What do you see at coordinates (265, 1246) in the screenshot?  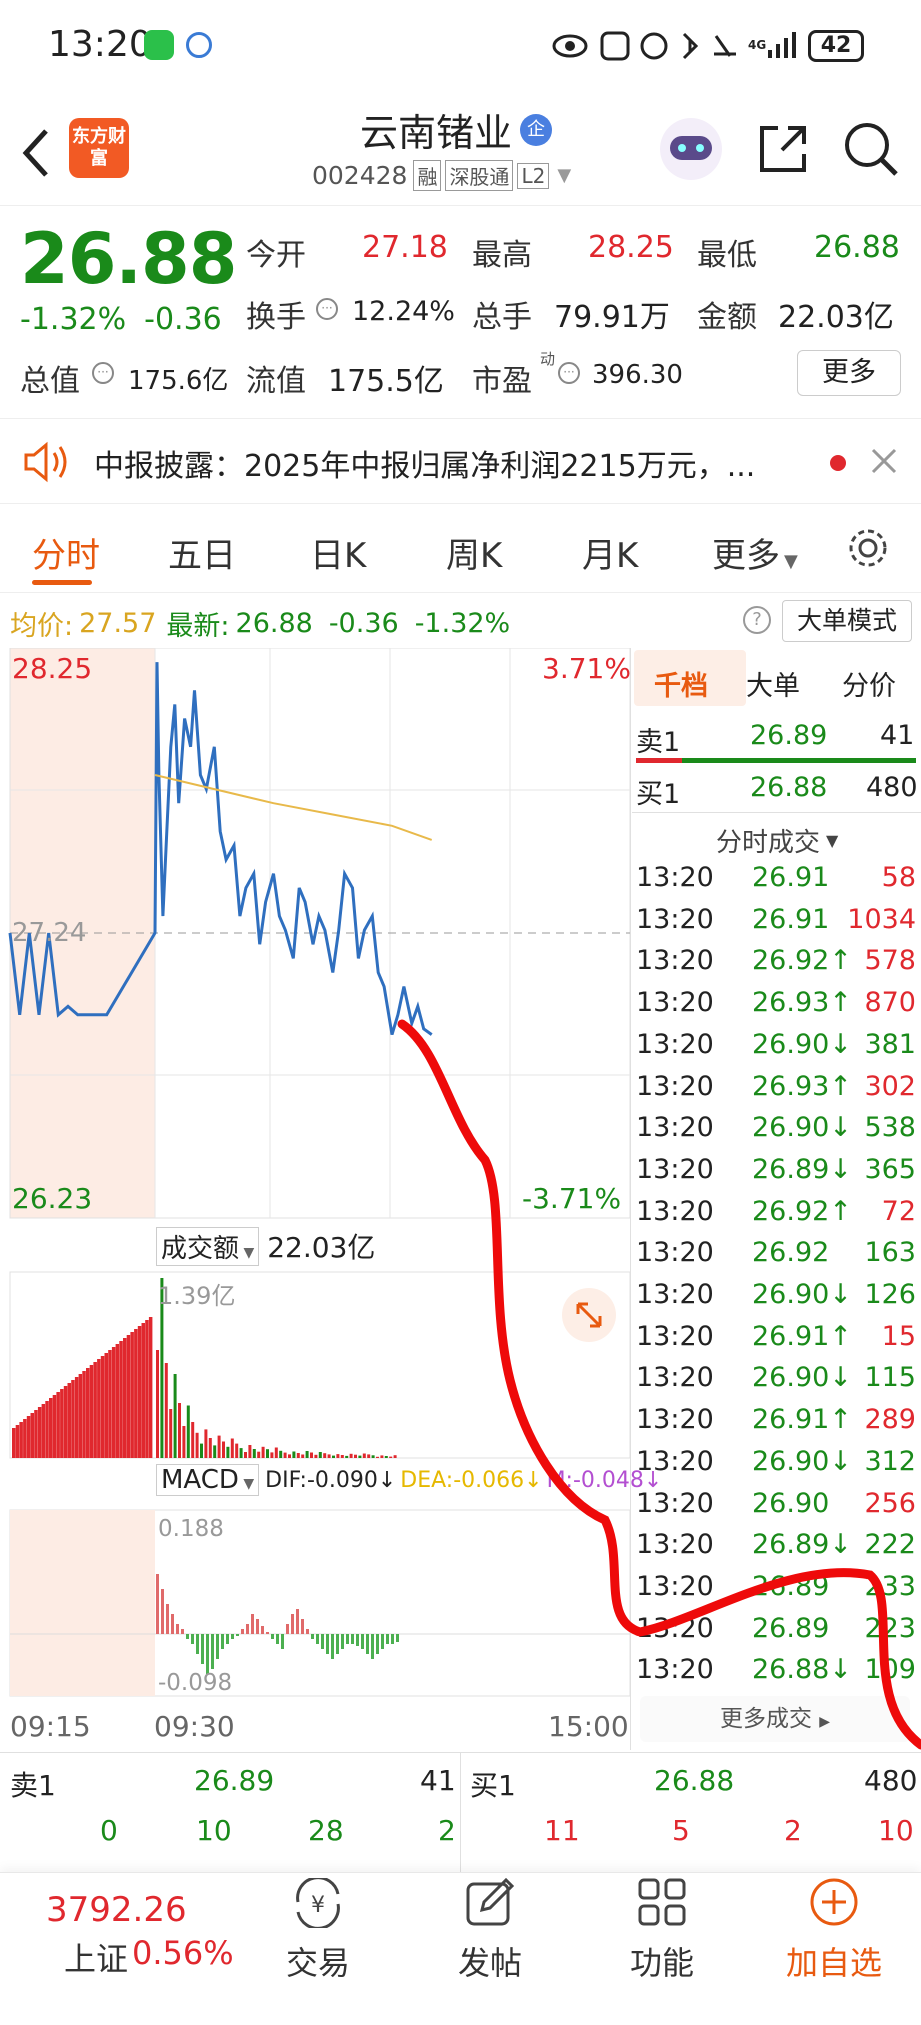 I see `volume-header: 成交额 ▼ 22.03亿` at bounding box center [265, 1246].